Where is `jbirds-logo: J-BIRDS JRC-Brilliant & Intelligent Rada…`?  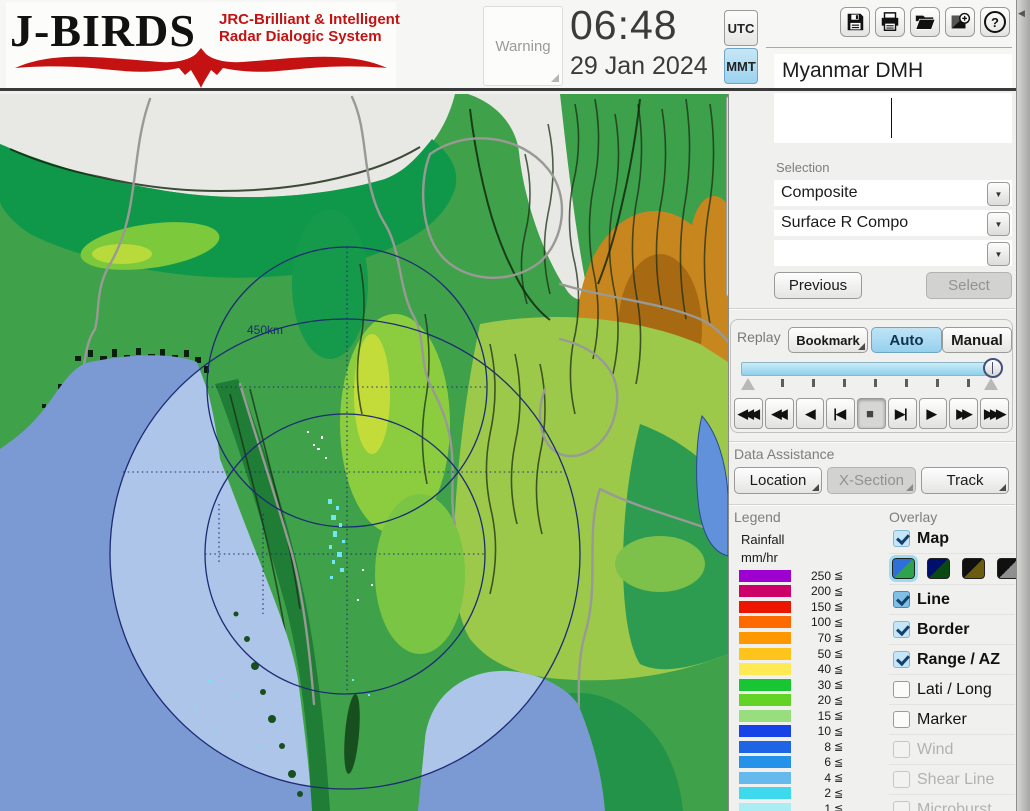
jbirds-logo: J-BIRDS JRC-Brilliant & Intelligent Rada… is located at coordinates (203, 45).